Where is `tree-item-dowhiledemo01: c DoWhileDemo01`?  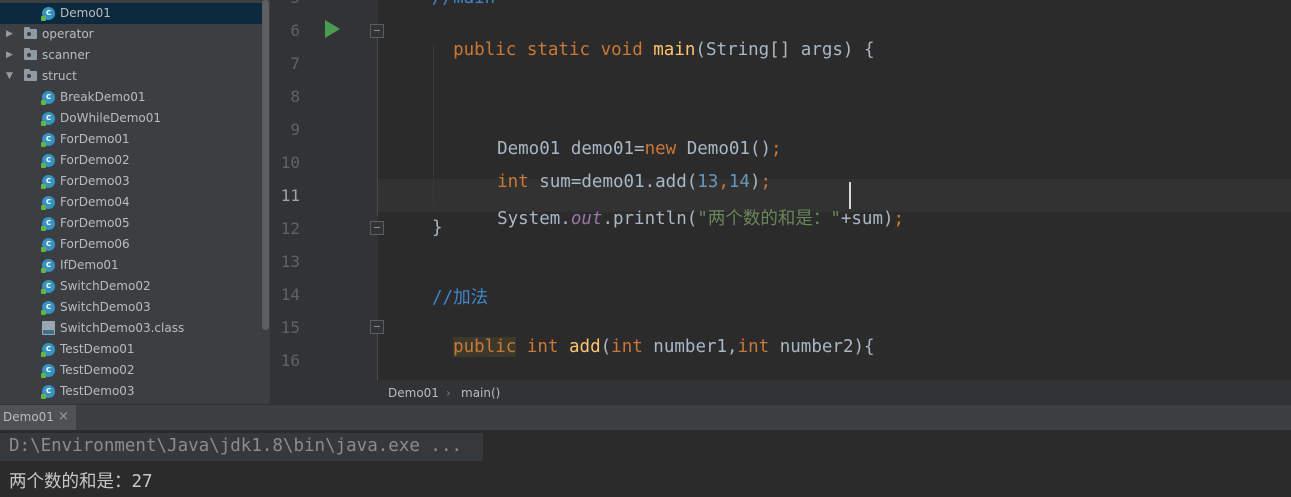
tree-item-dowhiledemo01: c DoWhileDemo01 is located at coordinates (131, 118).